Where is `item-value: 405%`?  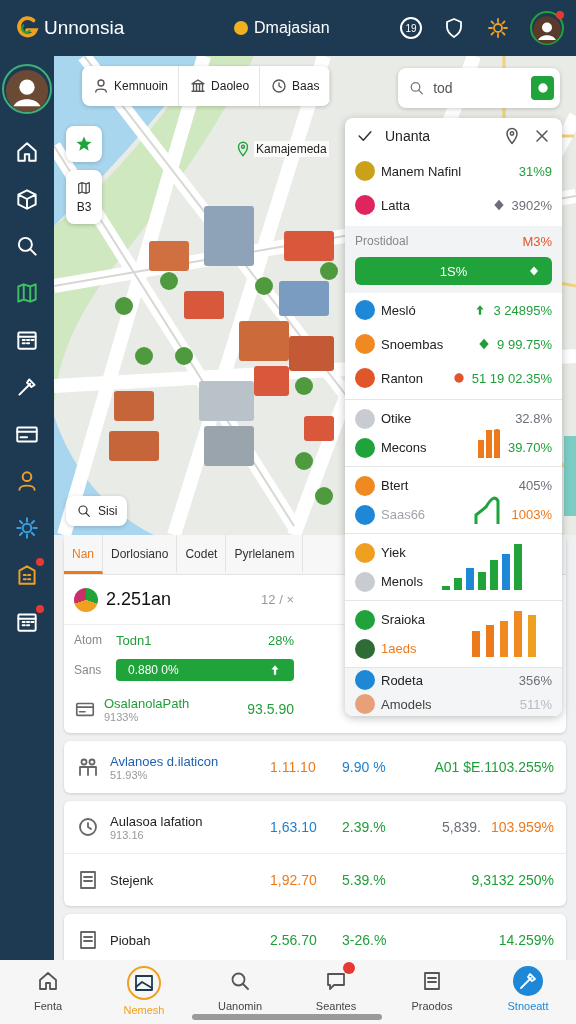
item-value: 405% is located at coordinates (535, 485).